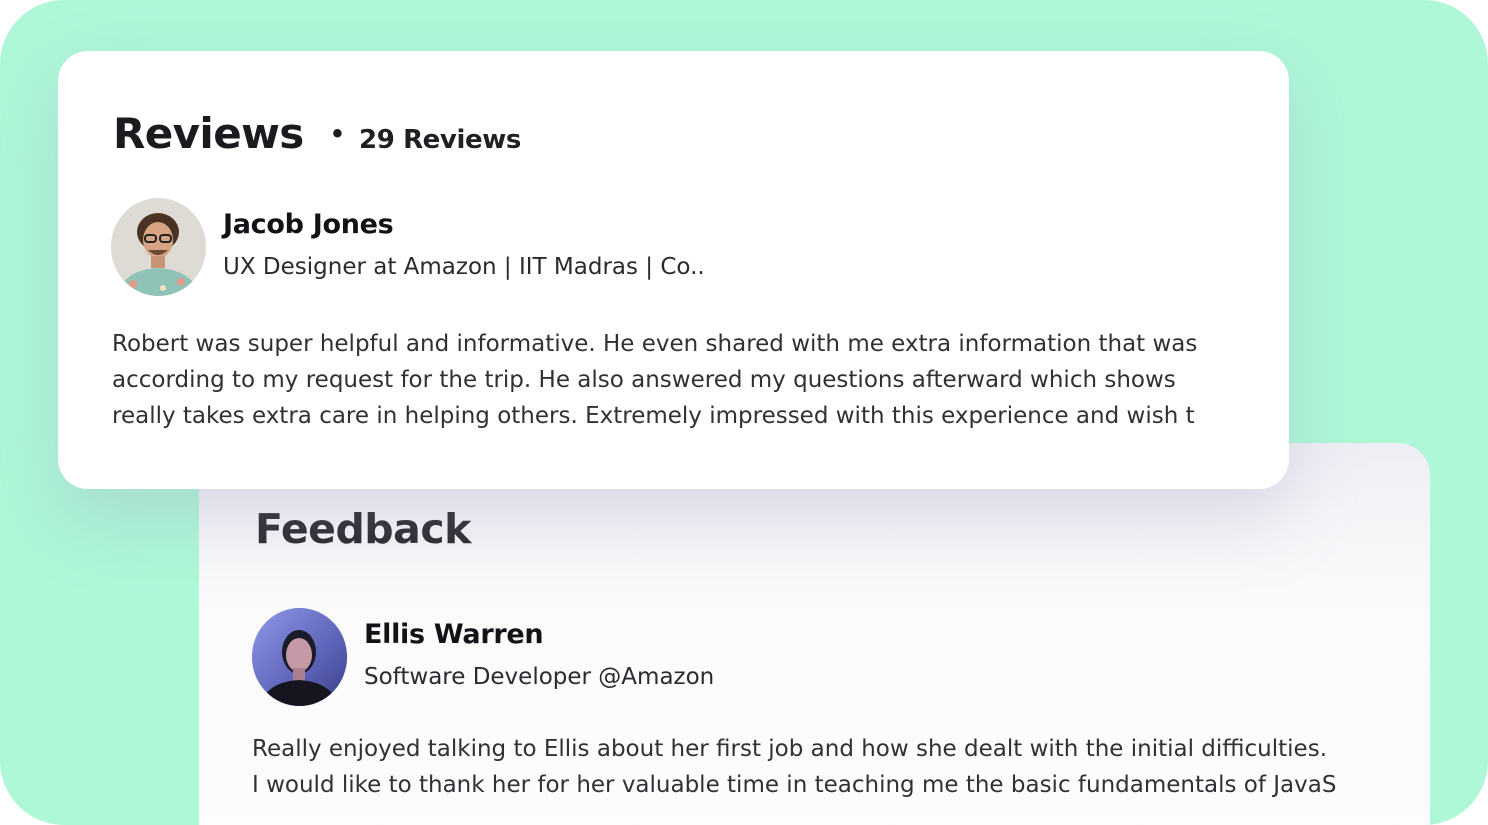 This screenshot has width=1488, height=825. Describe the element at coordinates (308, 224) in the screenshot. I see `reviewer-name: Jacob Jones` at that location.